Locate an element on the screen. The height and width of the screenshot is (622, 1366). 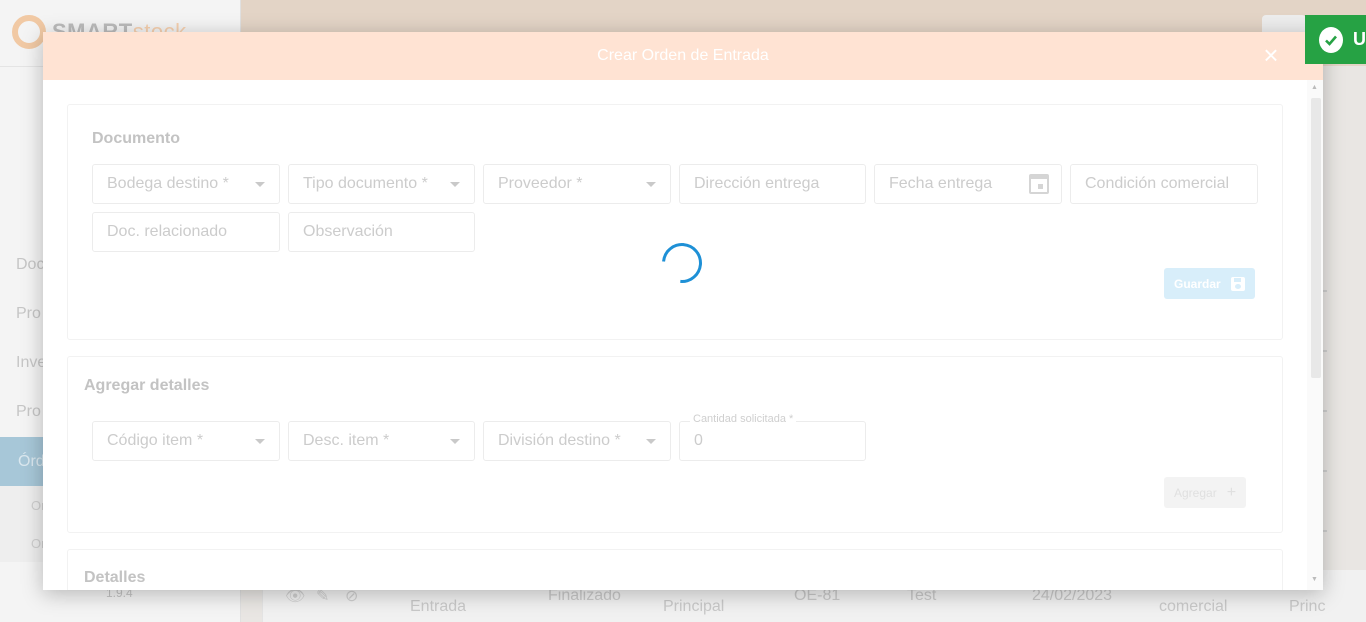
detalles-title: Detalles is located at coordinates (115, 577).